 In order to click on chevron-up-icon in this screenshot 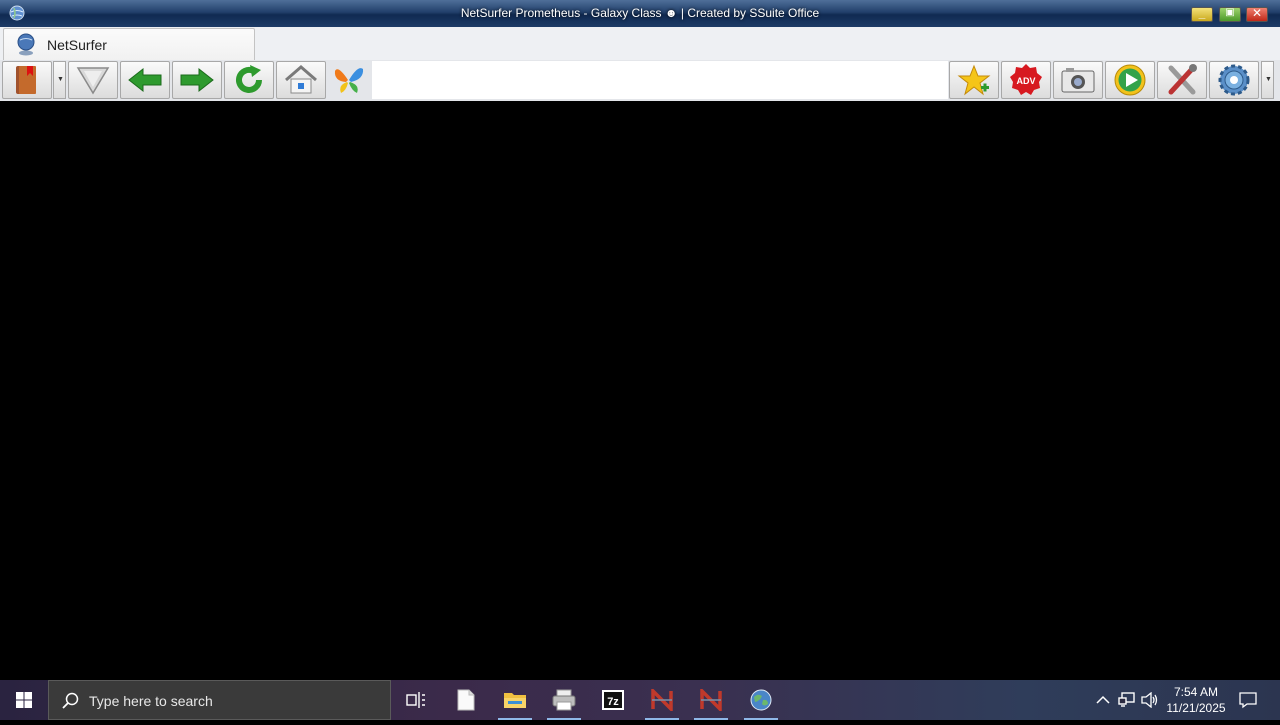, I will do `click(1103, 699)`.